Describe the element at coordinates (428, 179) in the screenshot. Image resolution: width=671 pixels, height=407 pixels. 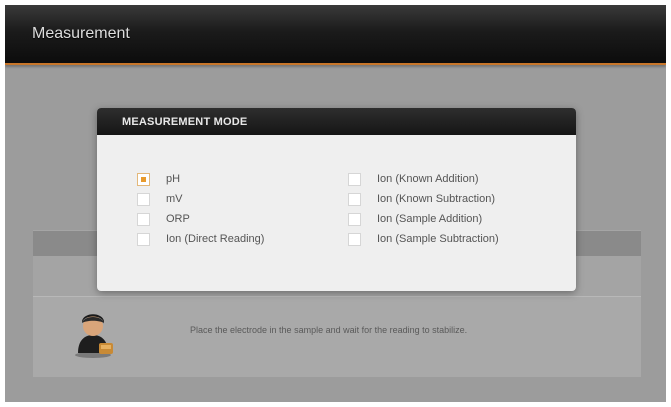
I see `option-label: Ion (Known Addition)` at that location.